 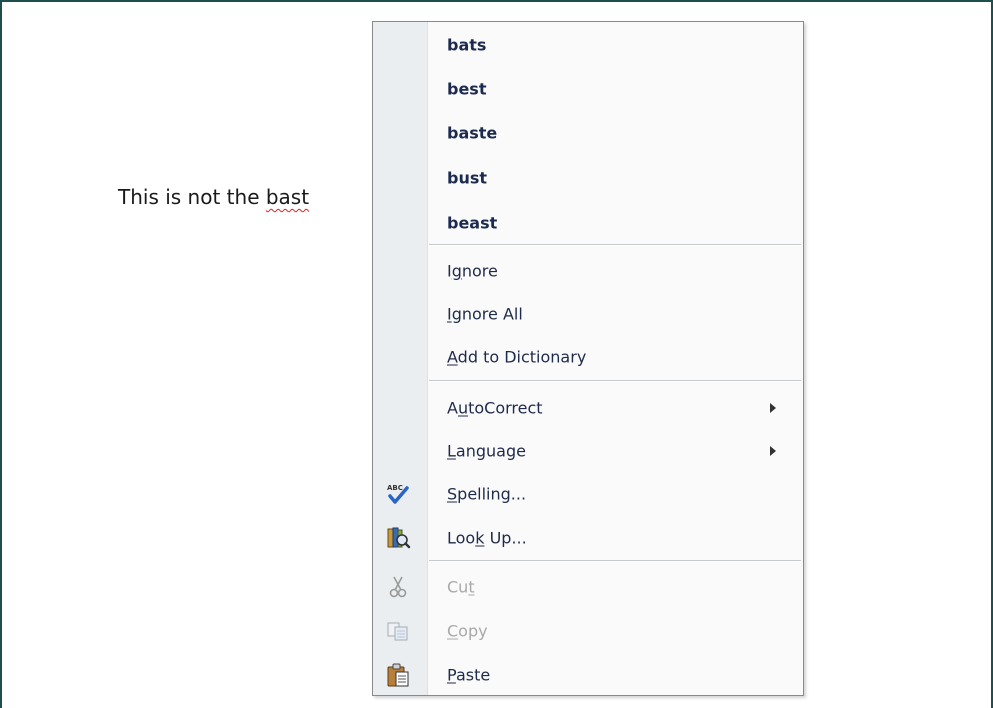 I want to click on document-text: This is not the bast, so click(x=213, y=197).